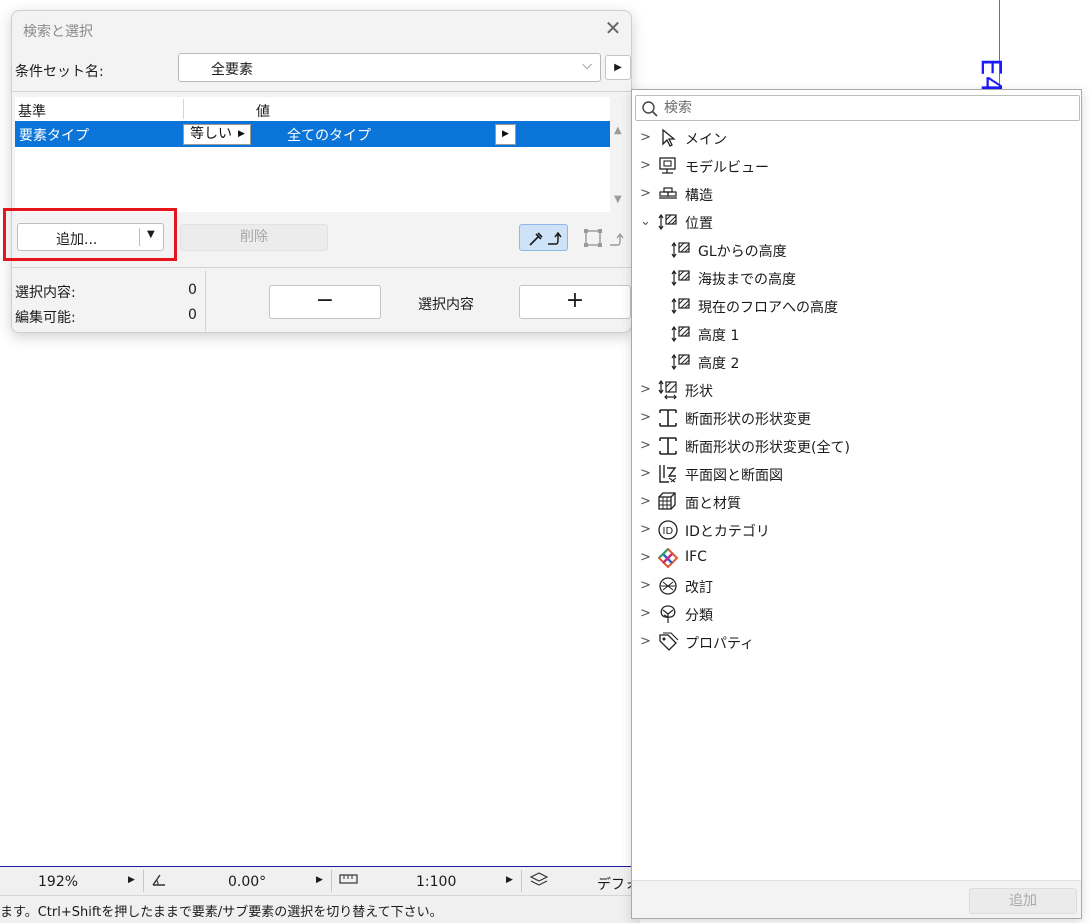 Image resolution: width=1091 pixels, height=923 pixels. Describe the element at coordinates (668, 502) in the screenshot. I see `surface-material-icon` at that location.